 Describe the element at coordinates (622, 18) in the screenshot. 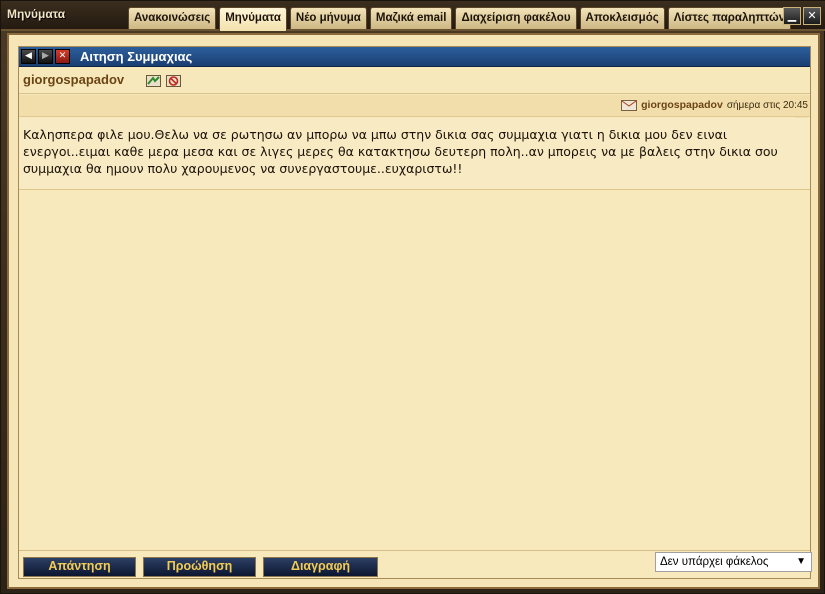

I see `tab-block: Αποκλεισμός` at that location.